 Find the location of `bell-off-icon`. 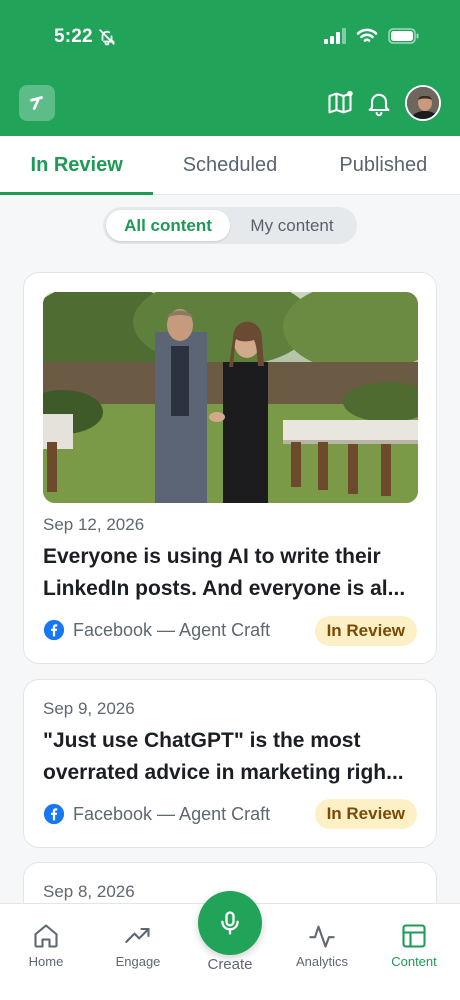

bell-off-icon is located at coordinates (107, 37).